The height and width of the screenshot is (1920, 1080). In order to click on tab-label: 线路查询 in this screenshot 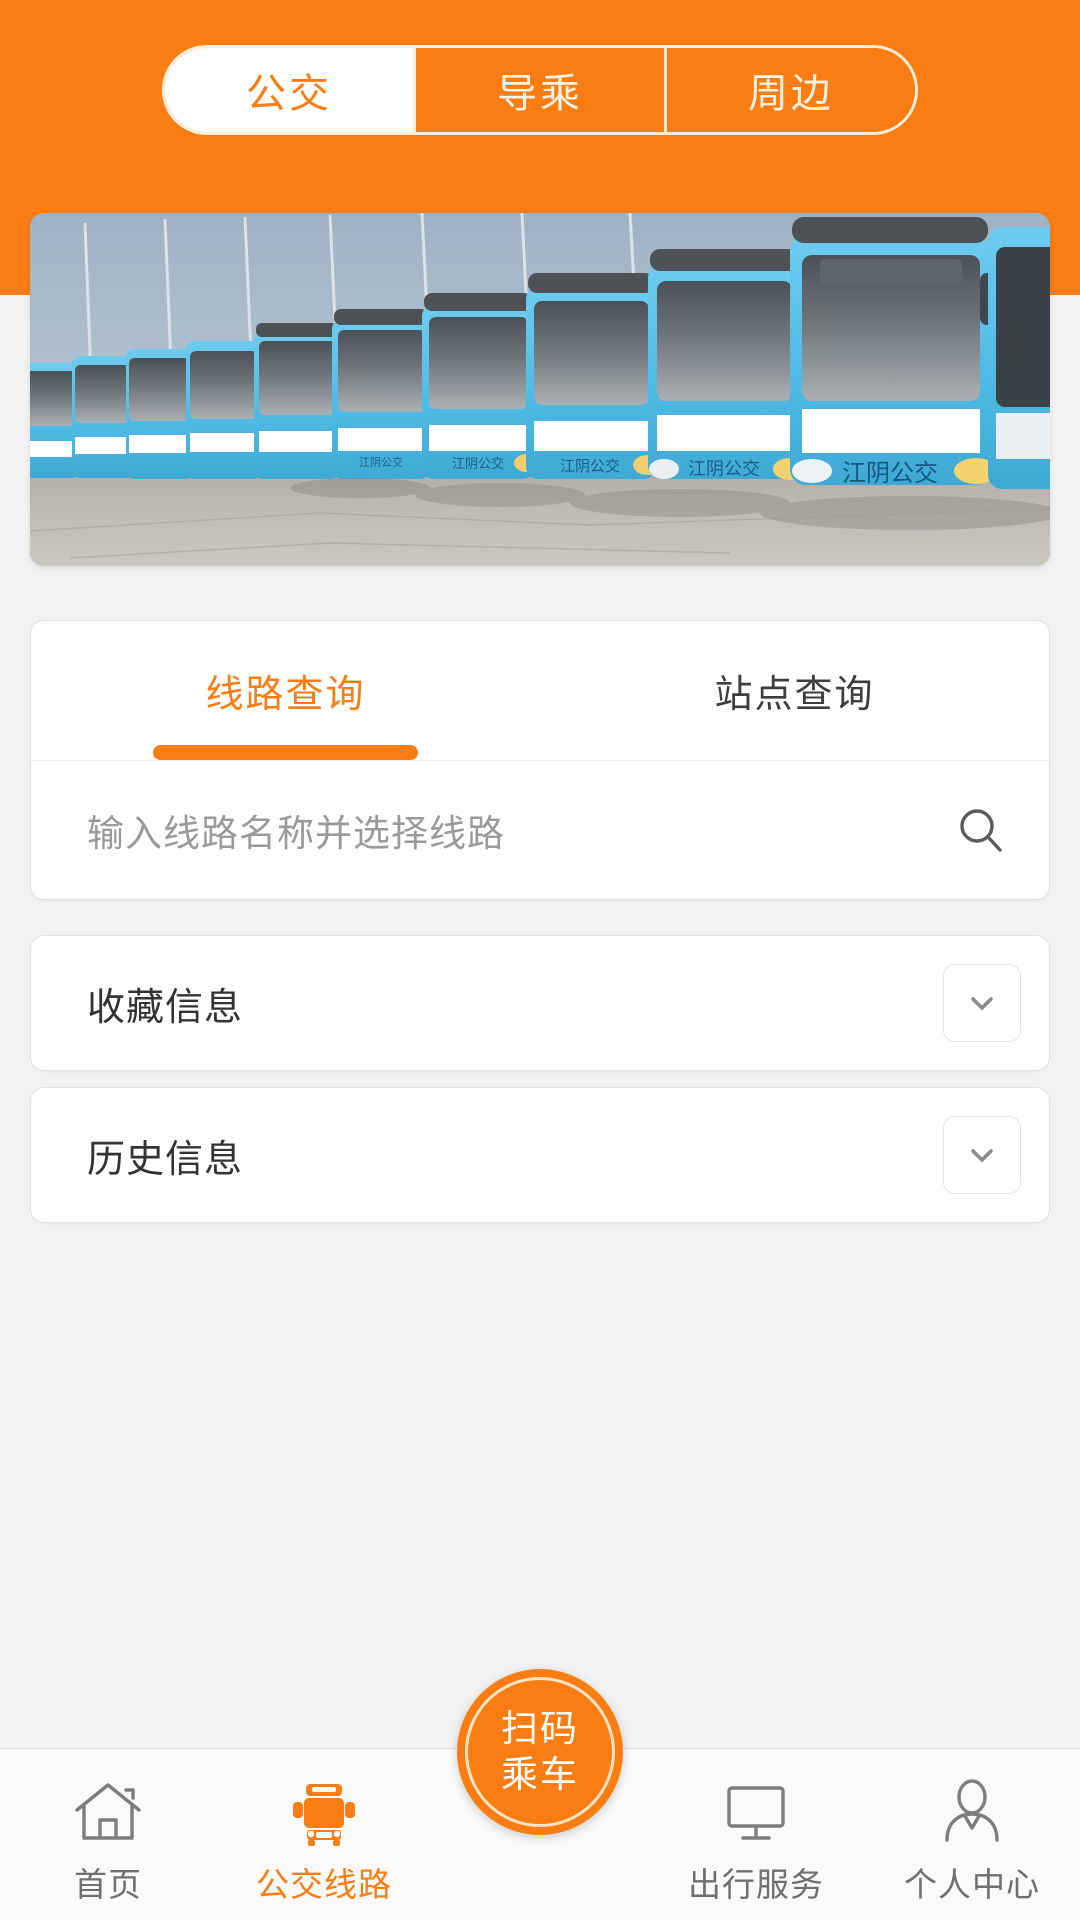, I will do `click(285, 695)`.